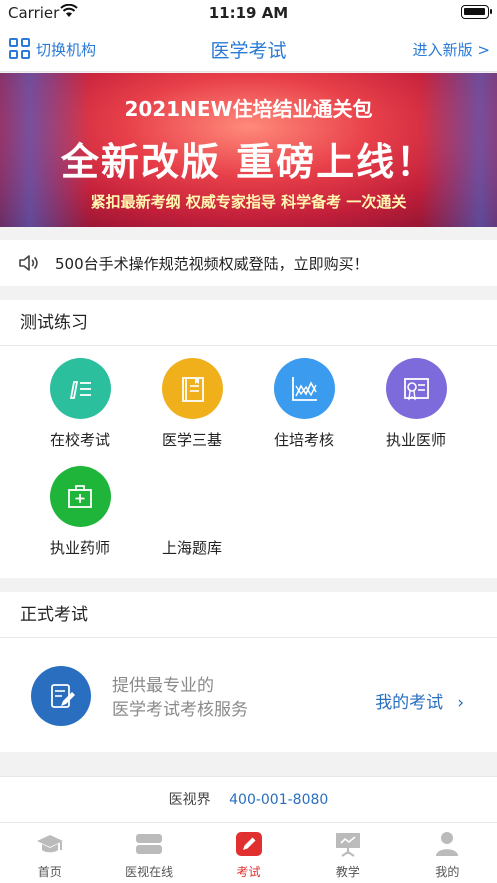  Describe the element at coordinates (451, 49) in the screenshot. I see `enter-new-version-link: 进入新版 >` at that location.